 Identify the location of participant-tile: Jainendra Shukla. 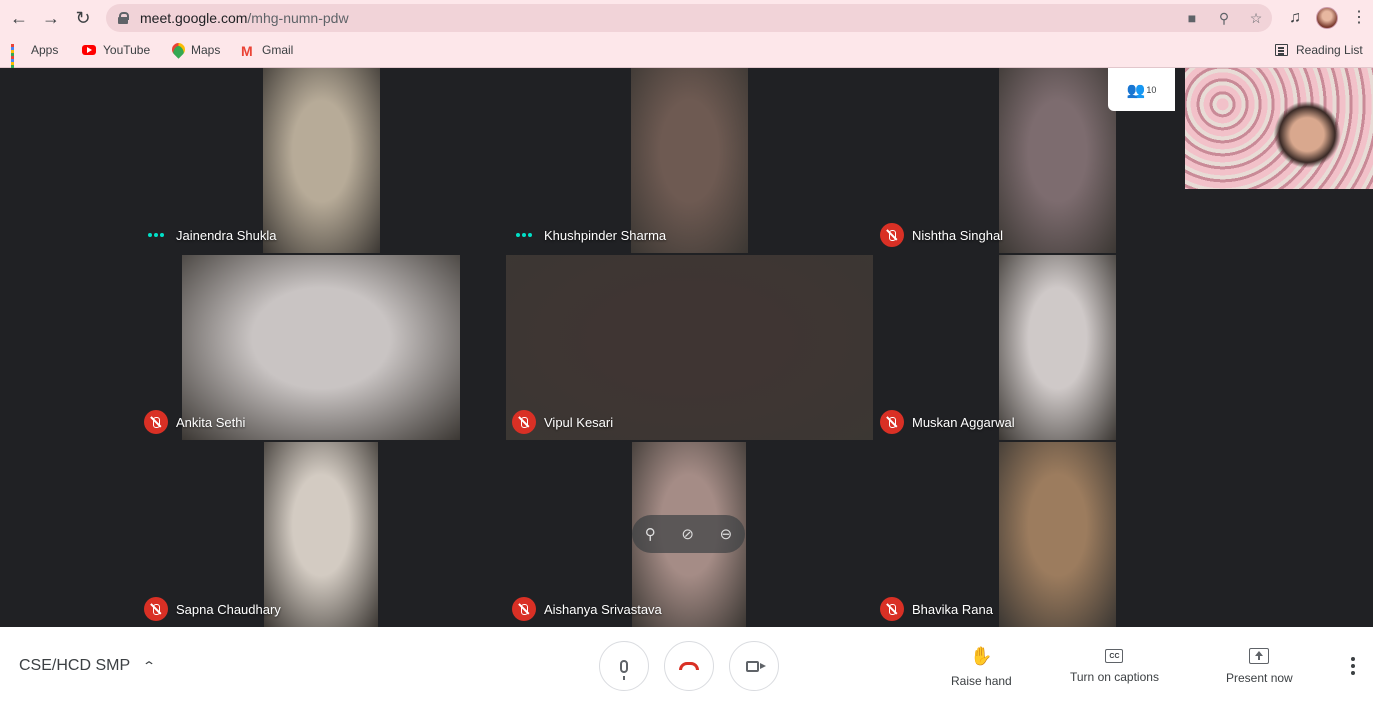
(321, 160).